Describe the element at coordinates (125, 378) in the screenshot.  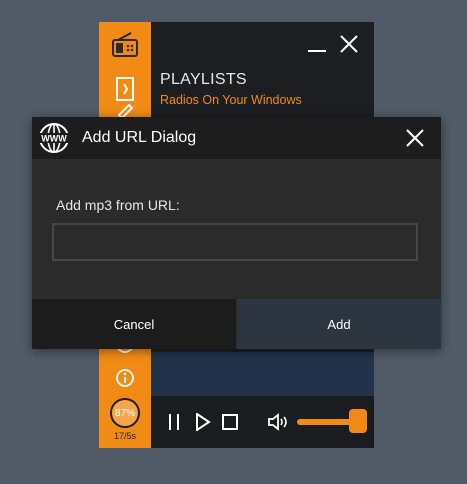
I see `info-icon` at that location.